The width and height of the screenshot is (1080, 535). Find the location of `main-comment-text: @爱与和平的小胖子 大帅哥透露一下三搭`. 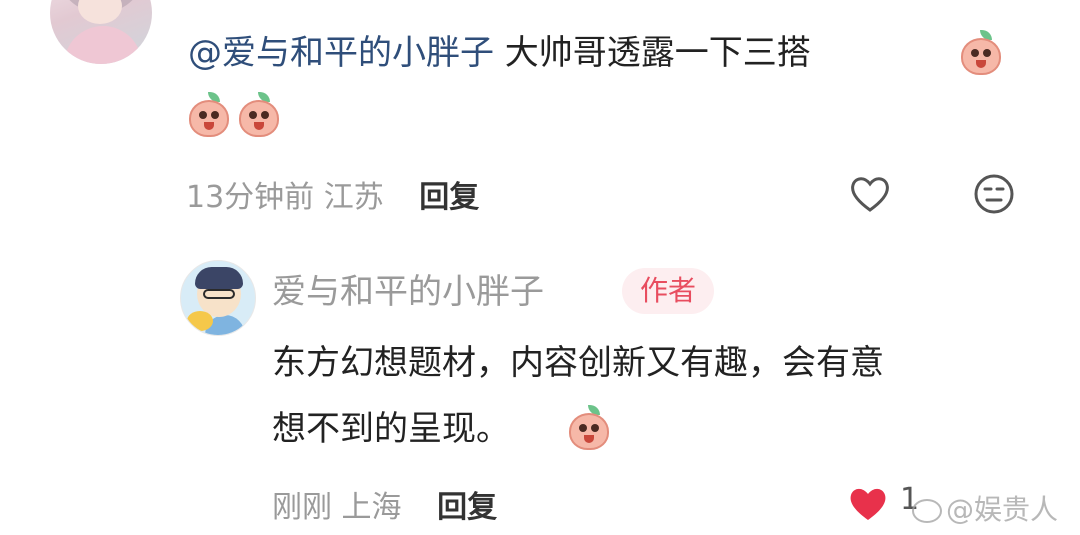

main-comment-text: @爱与和平的小胖子 大帅哥透露一下三搭 is located at coordinates (499, 53).